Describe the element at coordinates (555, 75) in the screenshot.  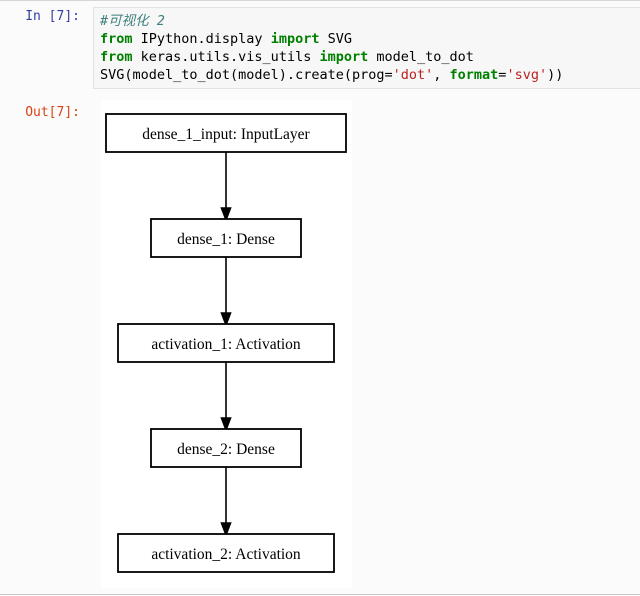
I see `closing-parens: ))` at that location.